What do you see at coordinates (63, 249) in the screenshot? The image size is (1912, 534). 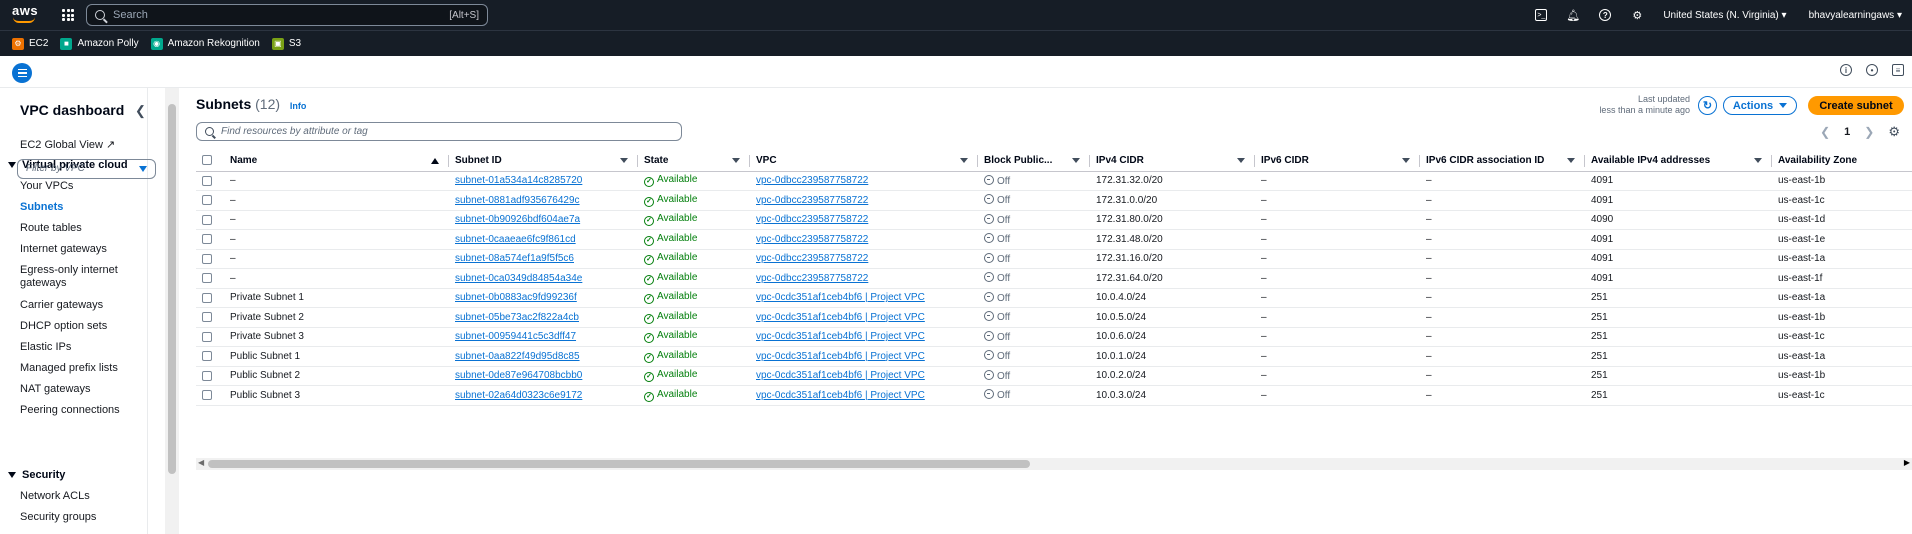 I see `sidebar-item-internet-gateways: Internet gateways` at bounding box center [63, 249].